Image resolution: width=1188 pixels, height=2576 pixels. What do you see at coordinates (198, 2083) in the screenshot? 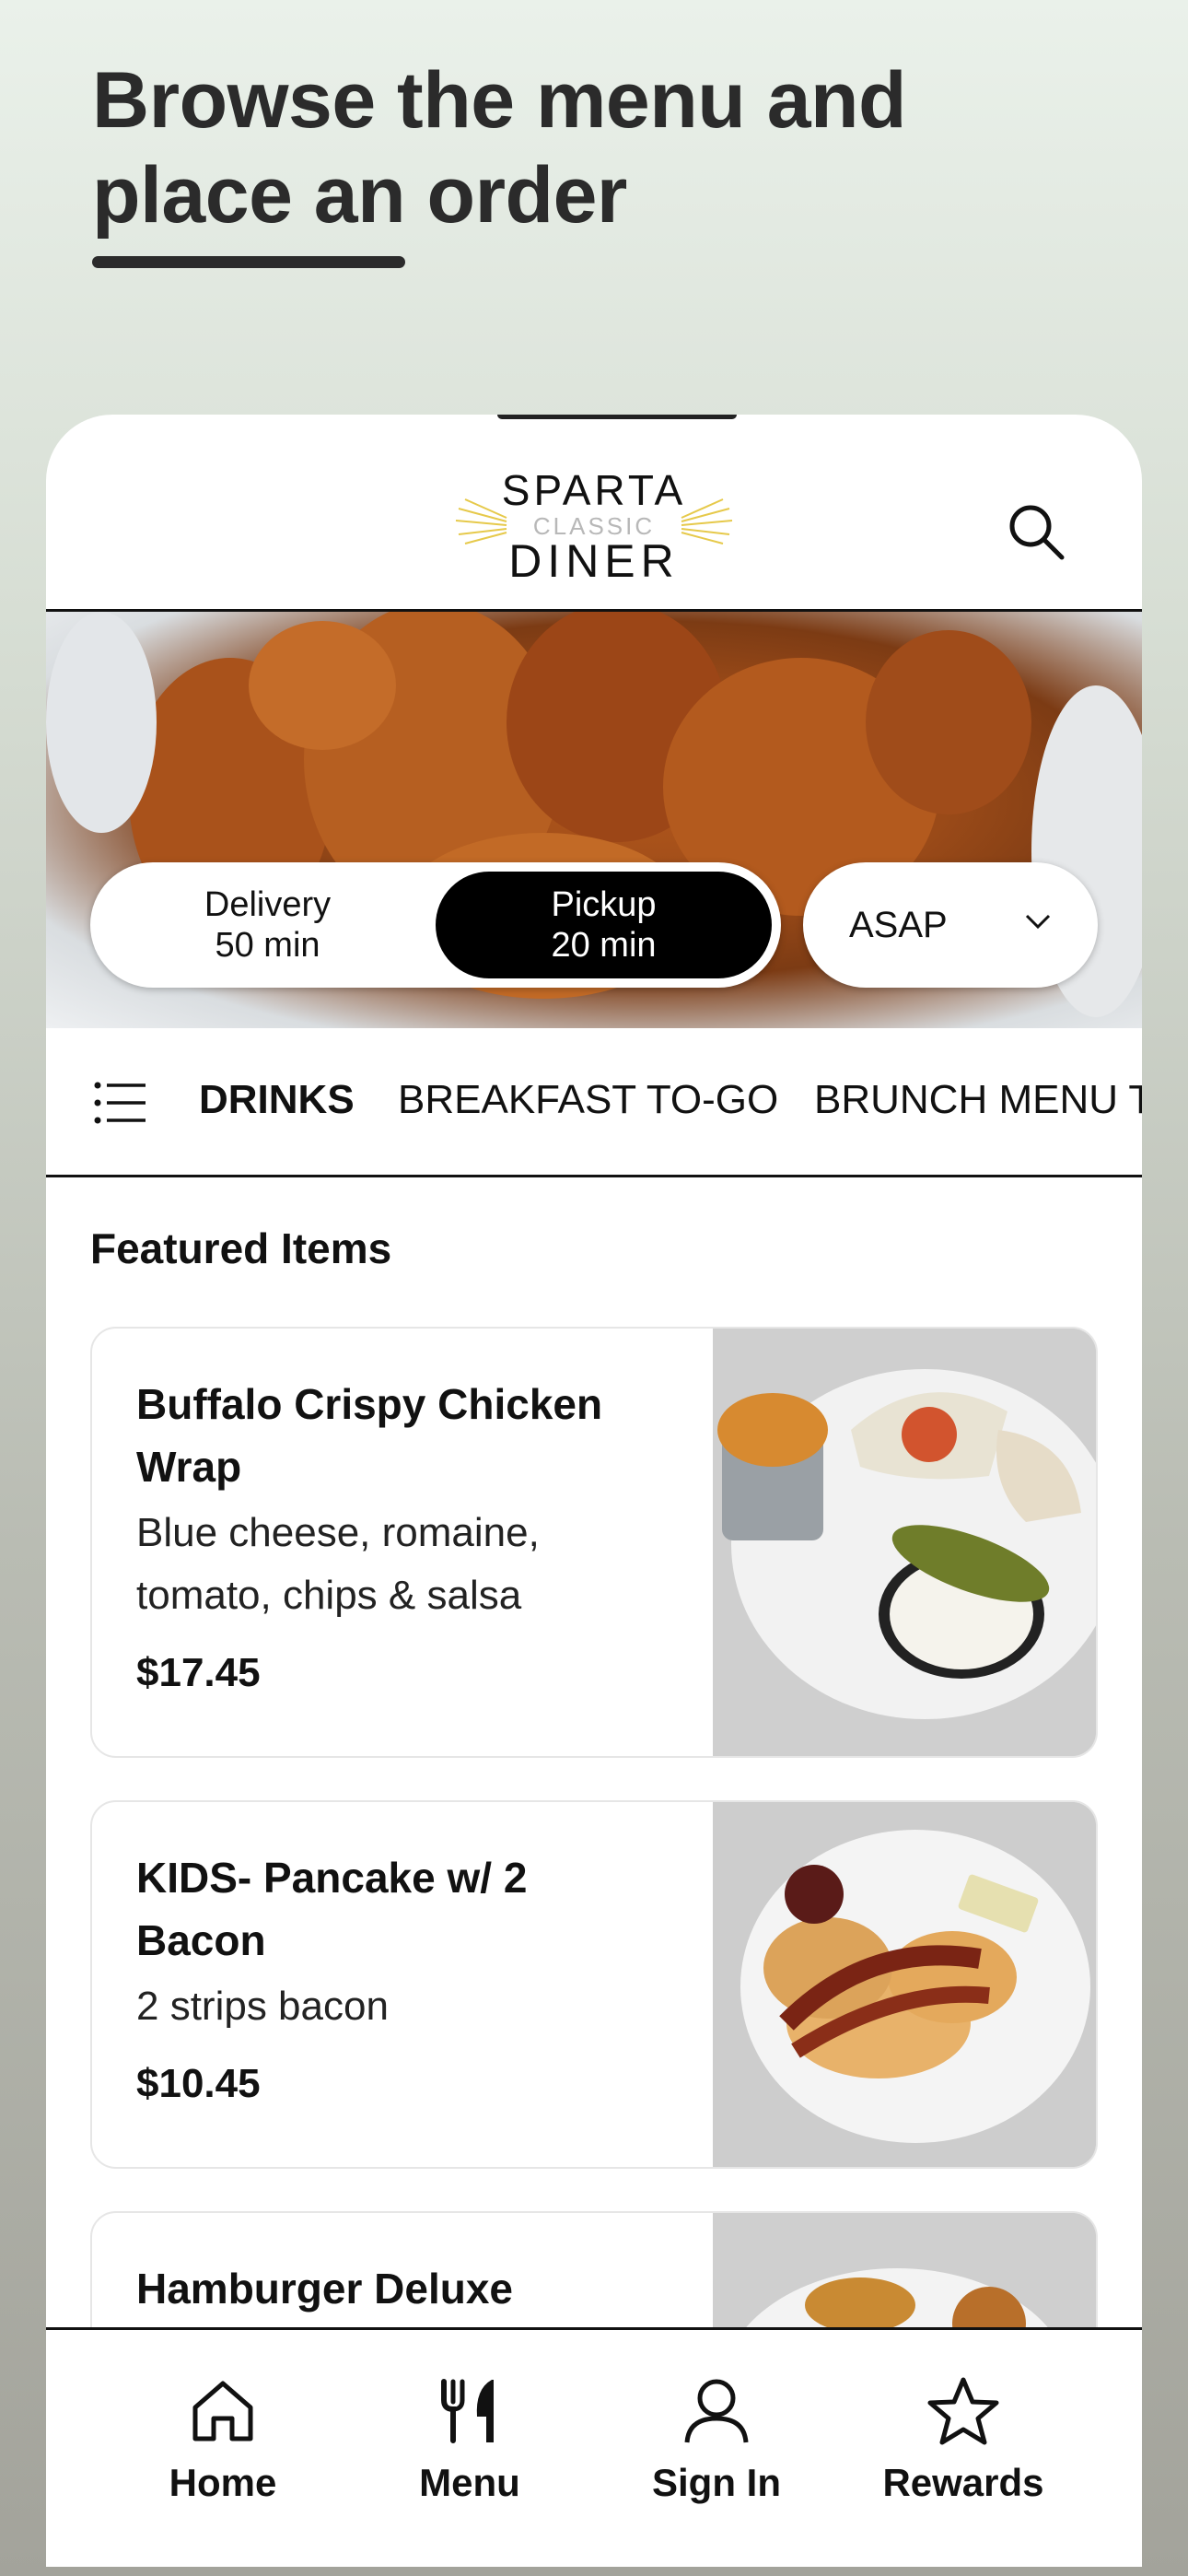
I see `item-price: $10.45` at bounding box center [198, 2083].